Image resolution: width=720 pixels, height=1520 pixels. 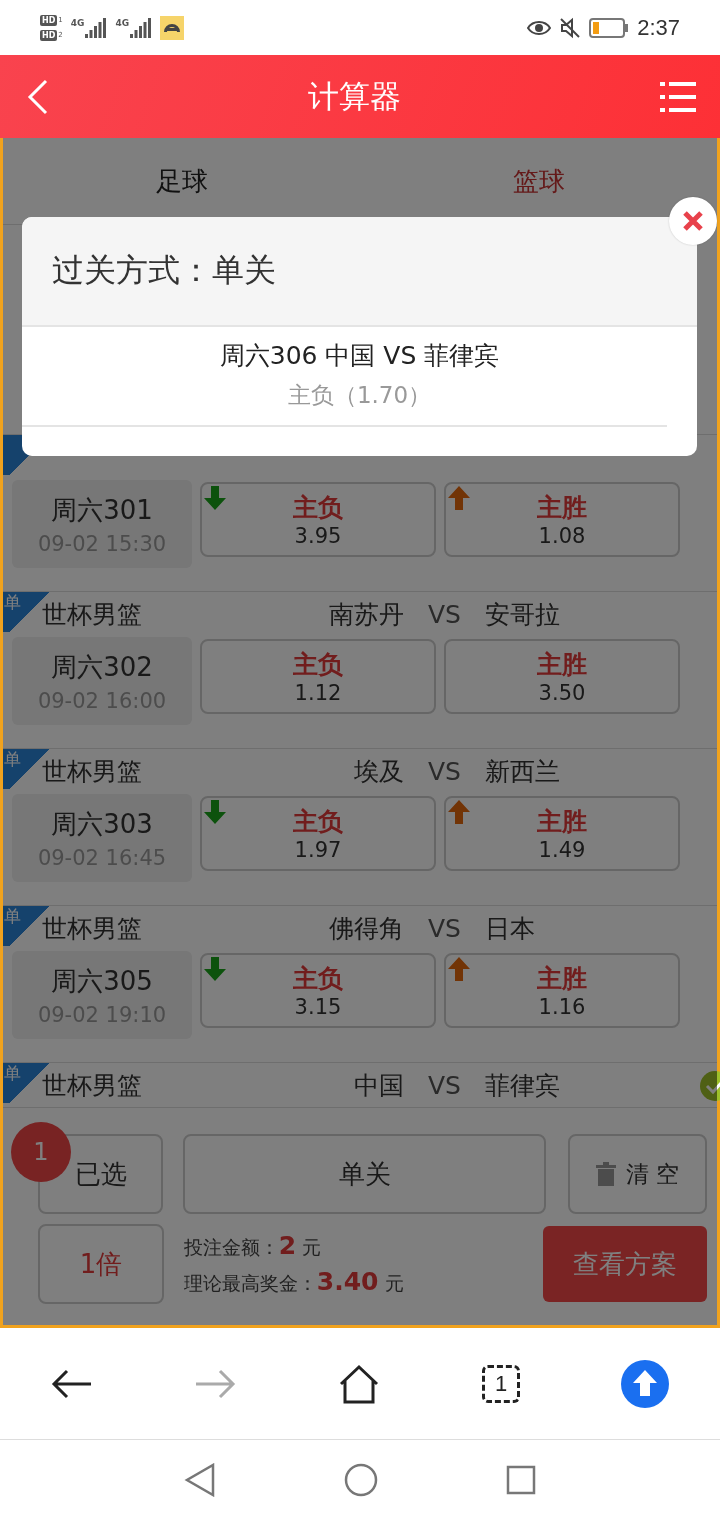 I want to click on eye-icon, so click(x=539, y=27).